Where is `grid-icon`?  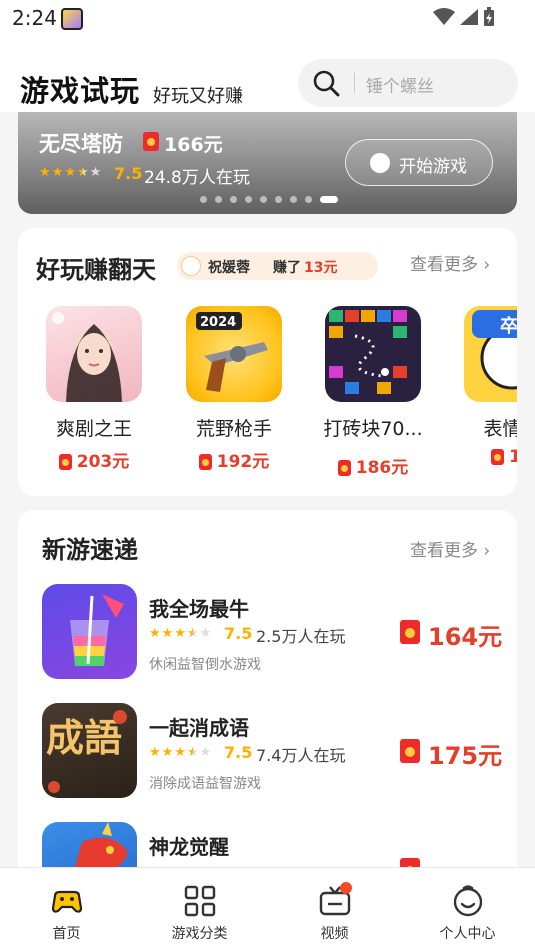 grid-icon is located at coordinates (200, 901).